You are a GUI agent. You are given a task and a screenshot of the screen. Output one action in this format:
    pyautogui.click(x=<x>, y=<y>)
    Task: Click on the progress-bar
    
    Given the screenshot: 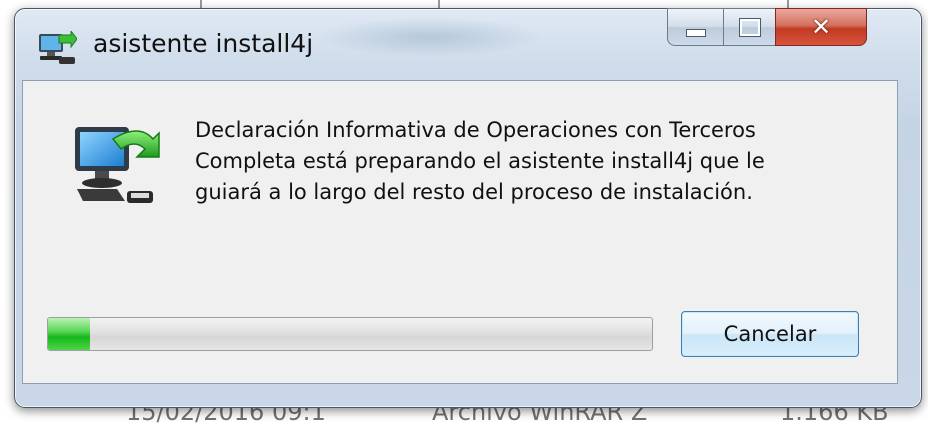 What is the action you would take?
    pyautogui.click(x=350, y=334)
    